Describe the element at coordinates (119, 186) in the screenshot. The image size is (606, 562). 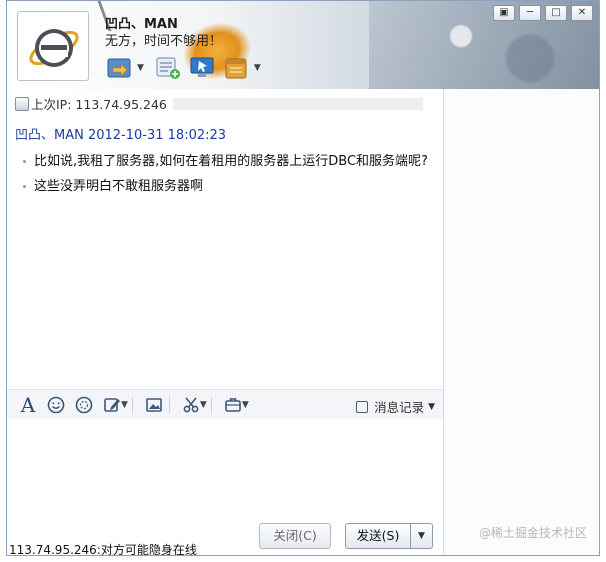
I see `message-text: 这些没弄明白不敢租服务器啊` at that location.